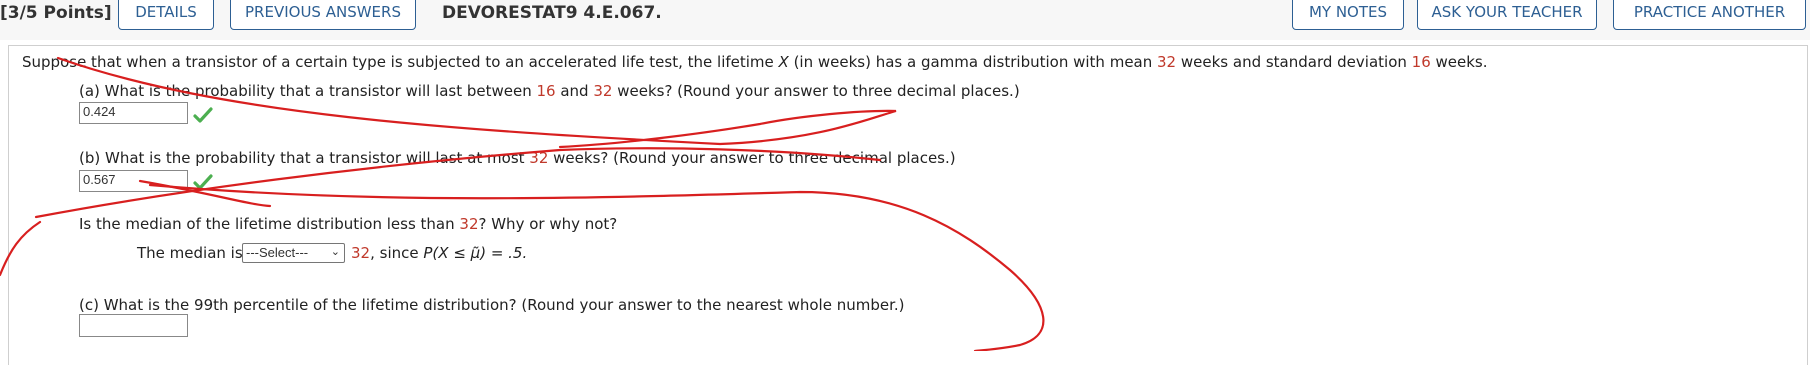 The width and height of the screenshot is (1810, 365). Describe the element at coordinates (133, 325) in the screenshot. I see `part-c-answer-input` at that location.